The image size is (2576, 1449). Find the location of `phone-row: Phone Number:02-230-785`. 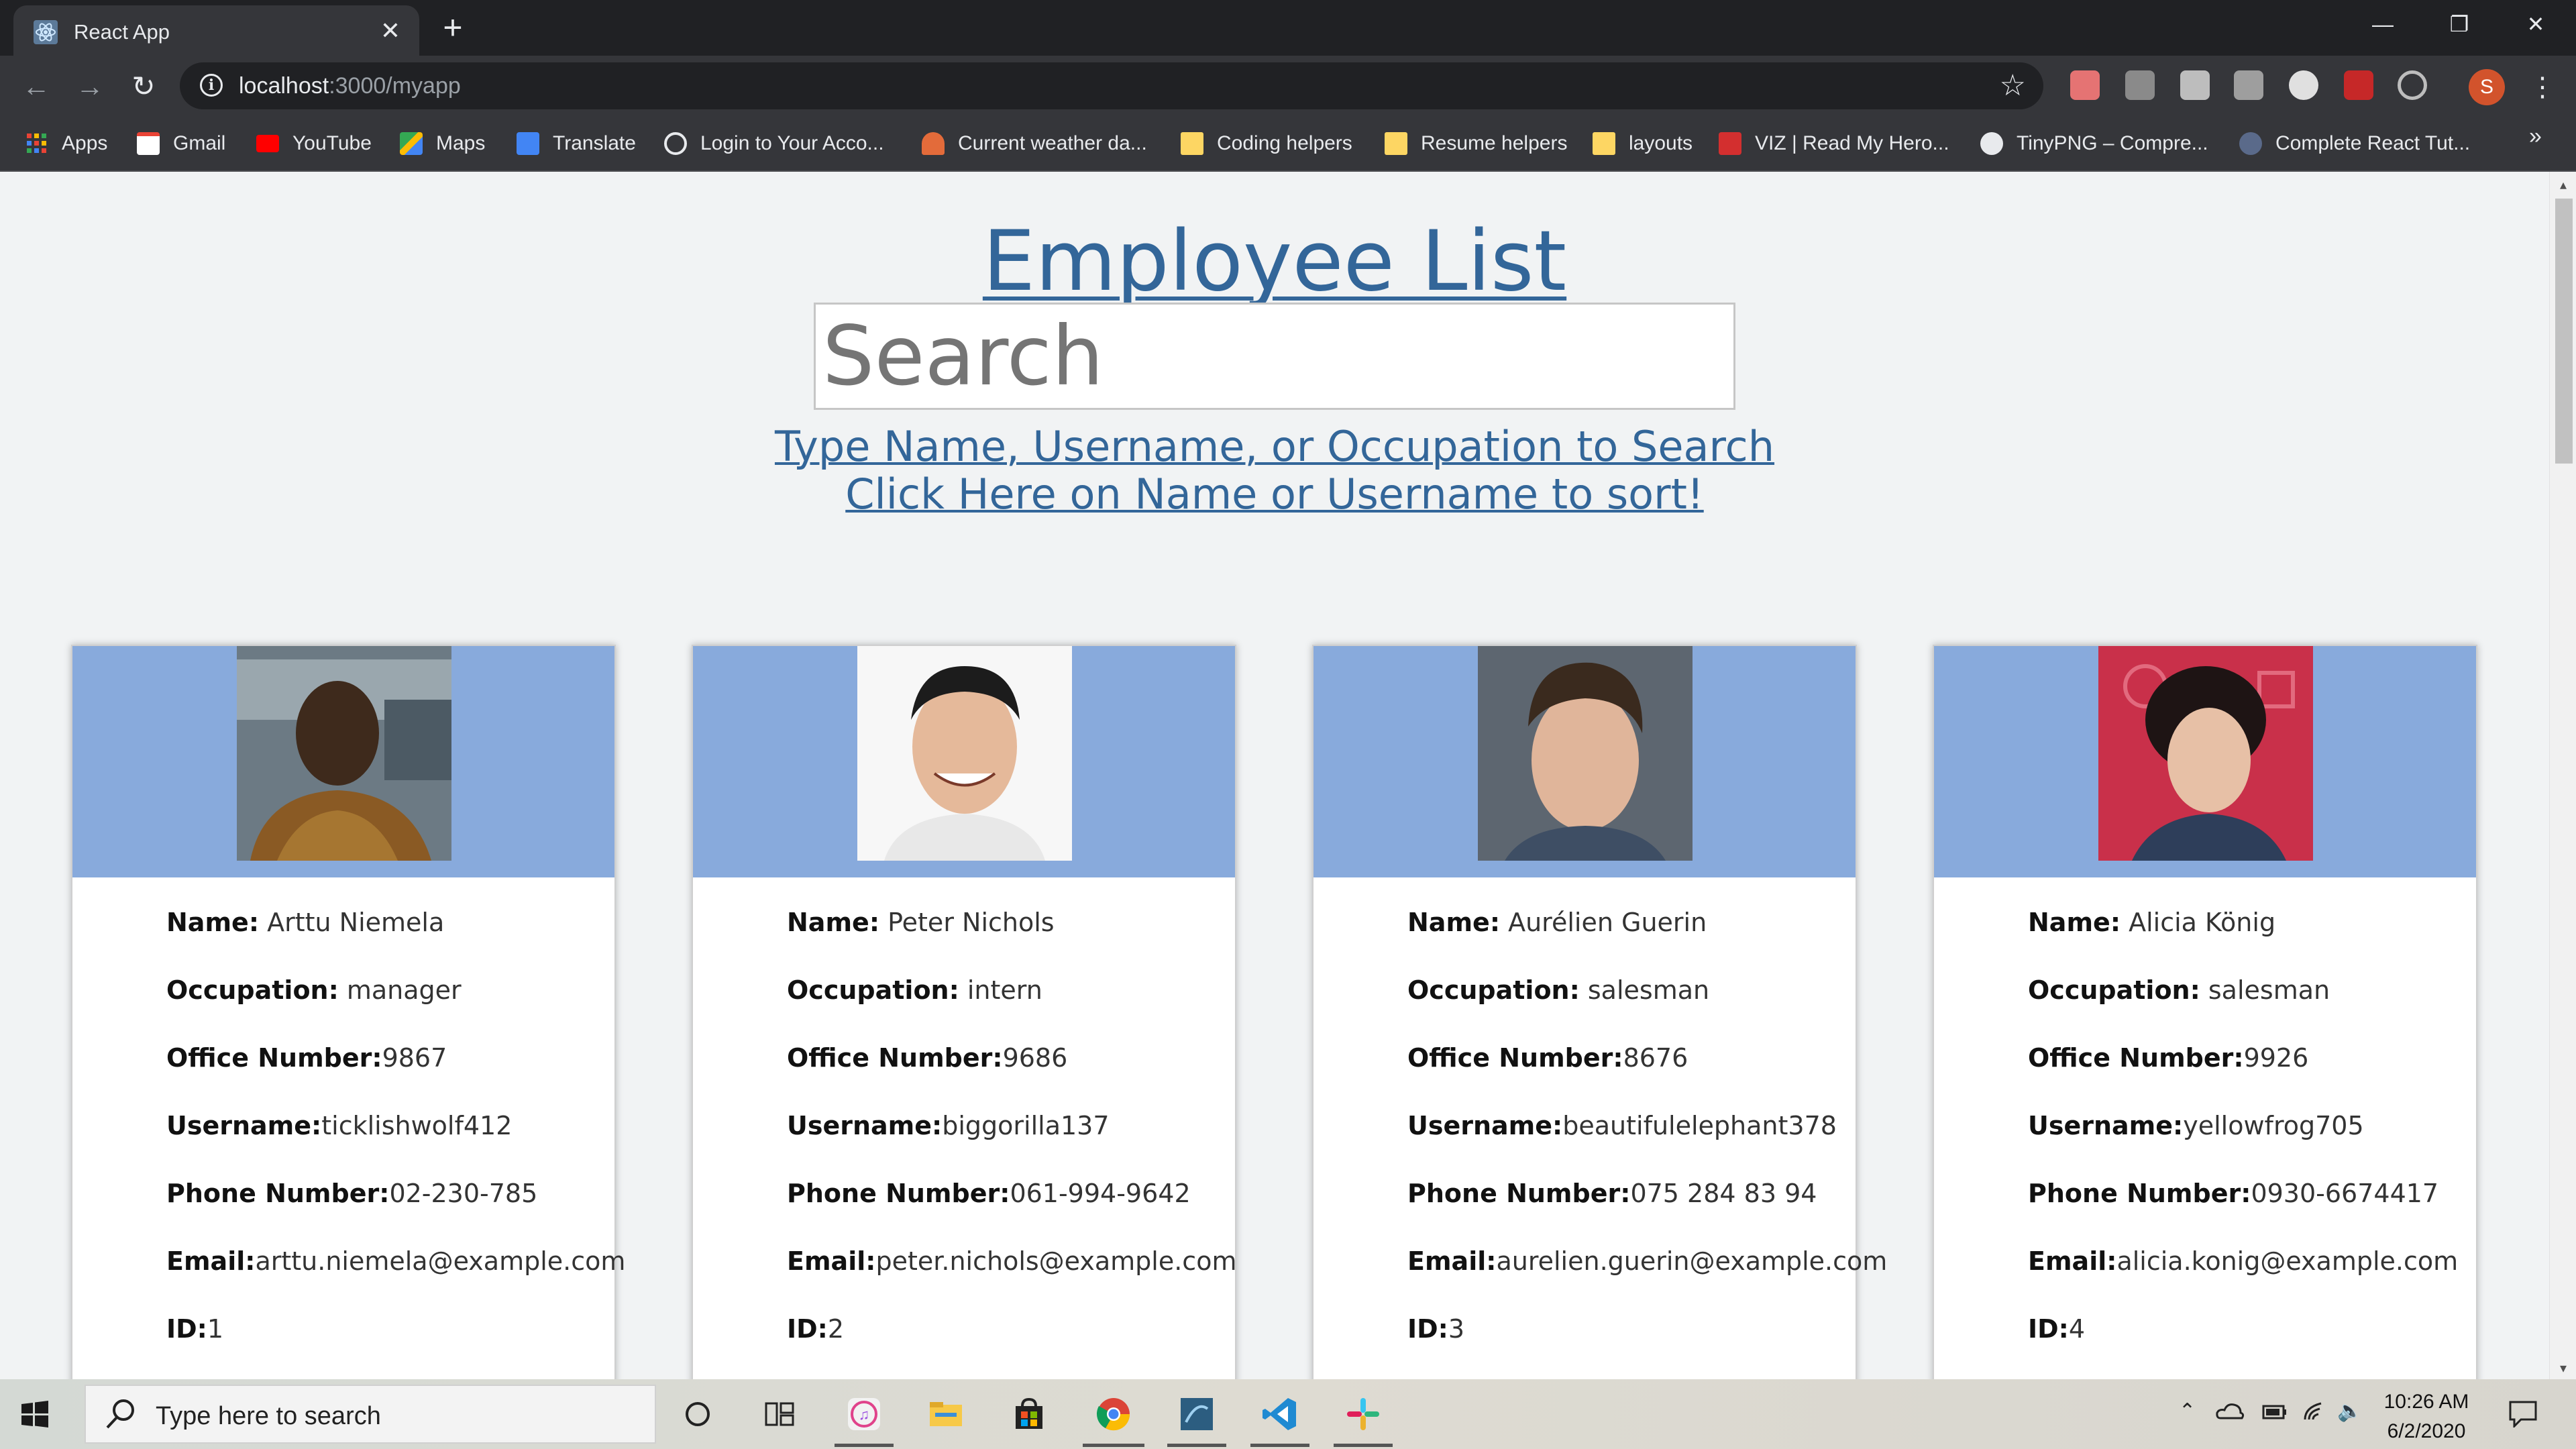

phone-row: Phone Number:02-230-785 is located at coordinates (352, 1193).